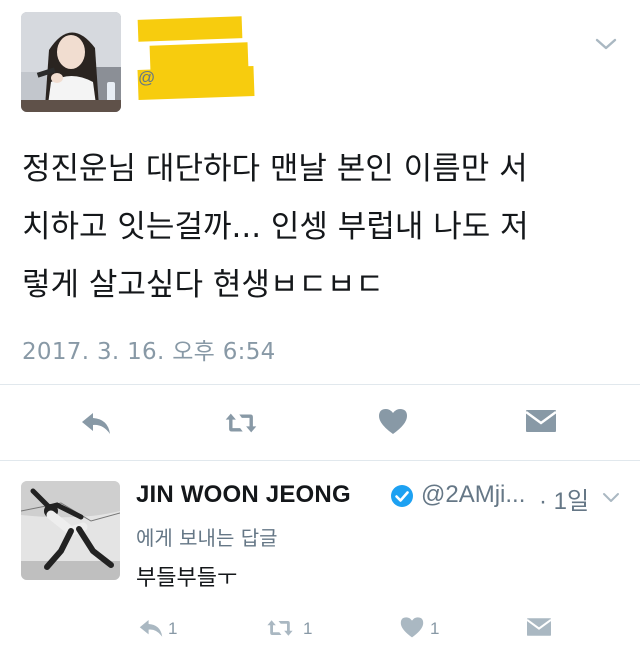 This screenshot has width=640, height=648. Describe the element at coordinates (207, 538) in the screenshot. I see `reply-context: 에게 보내는 답글` at that location.